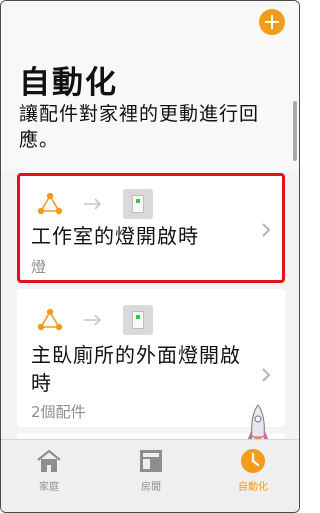 Image resolution: width=320 pixels, height=513 pixels. Describe the element at coordinates (151, 487) in the screenshot. I see `tab-label: 房間` at that location.